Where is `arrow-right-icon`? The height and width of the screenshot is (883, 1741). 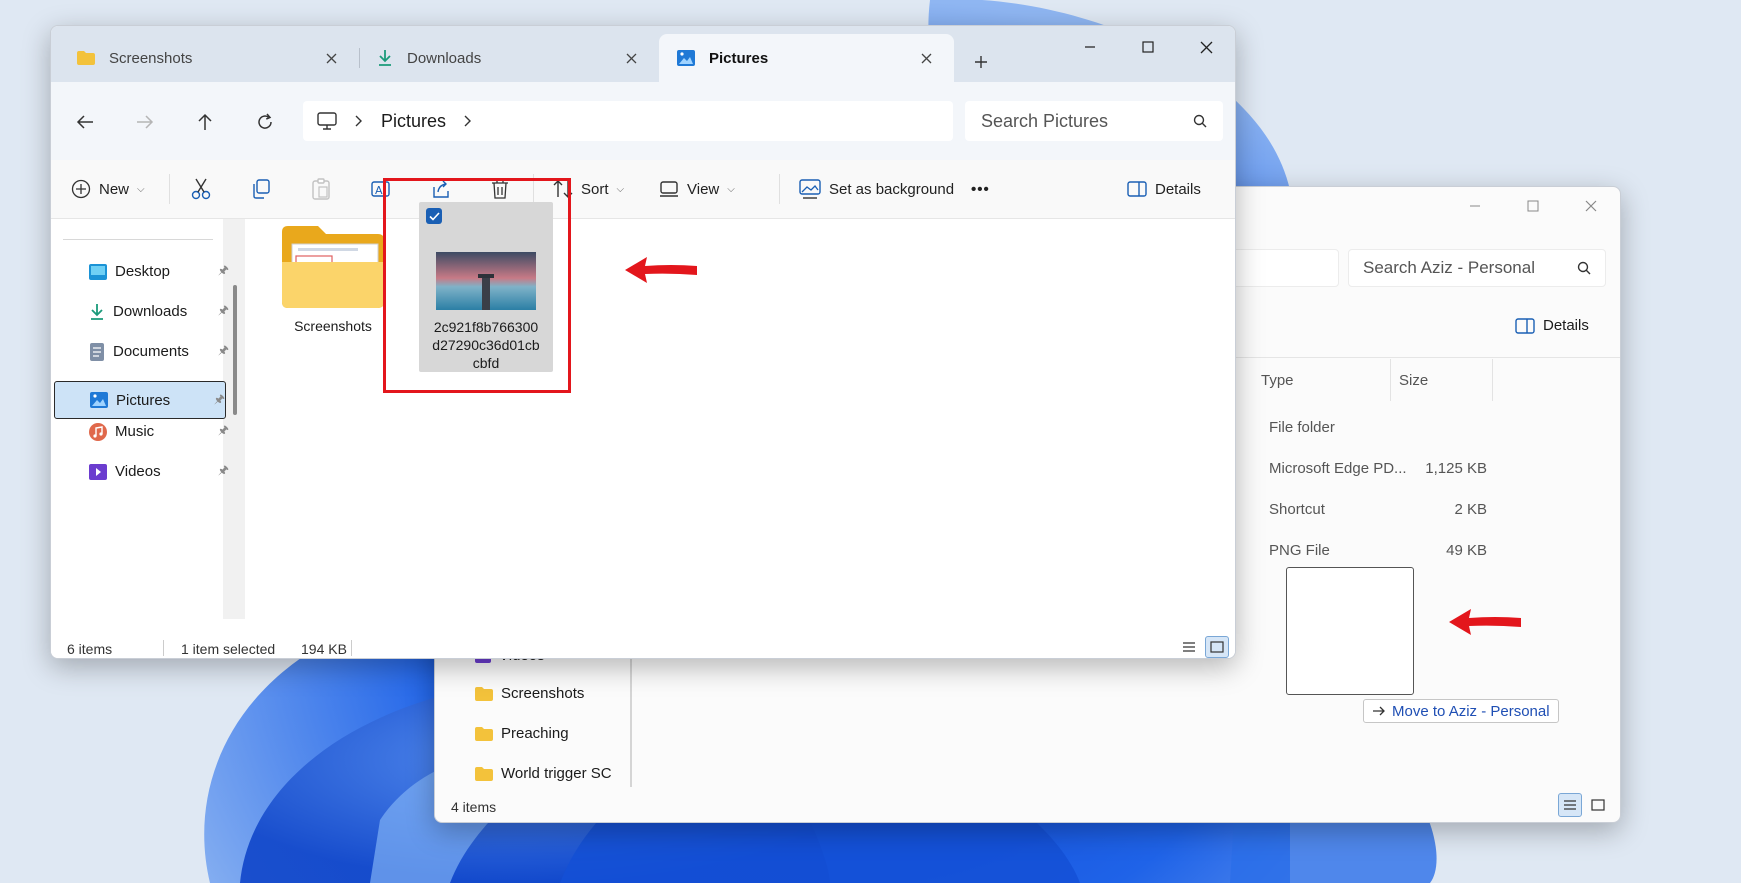 arrow-right-icon is located at coordinates (1379, 711).